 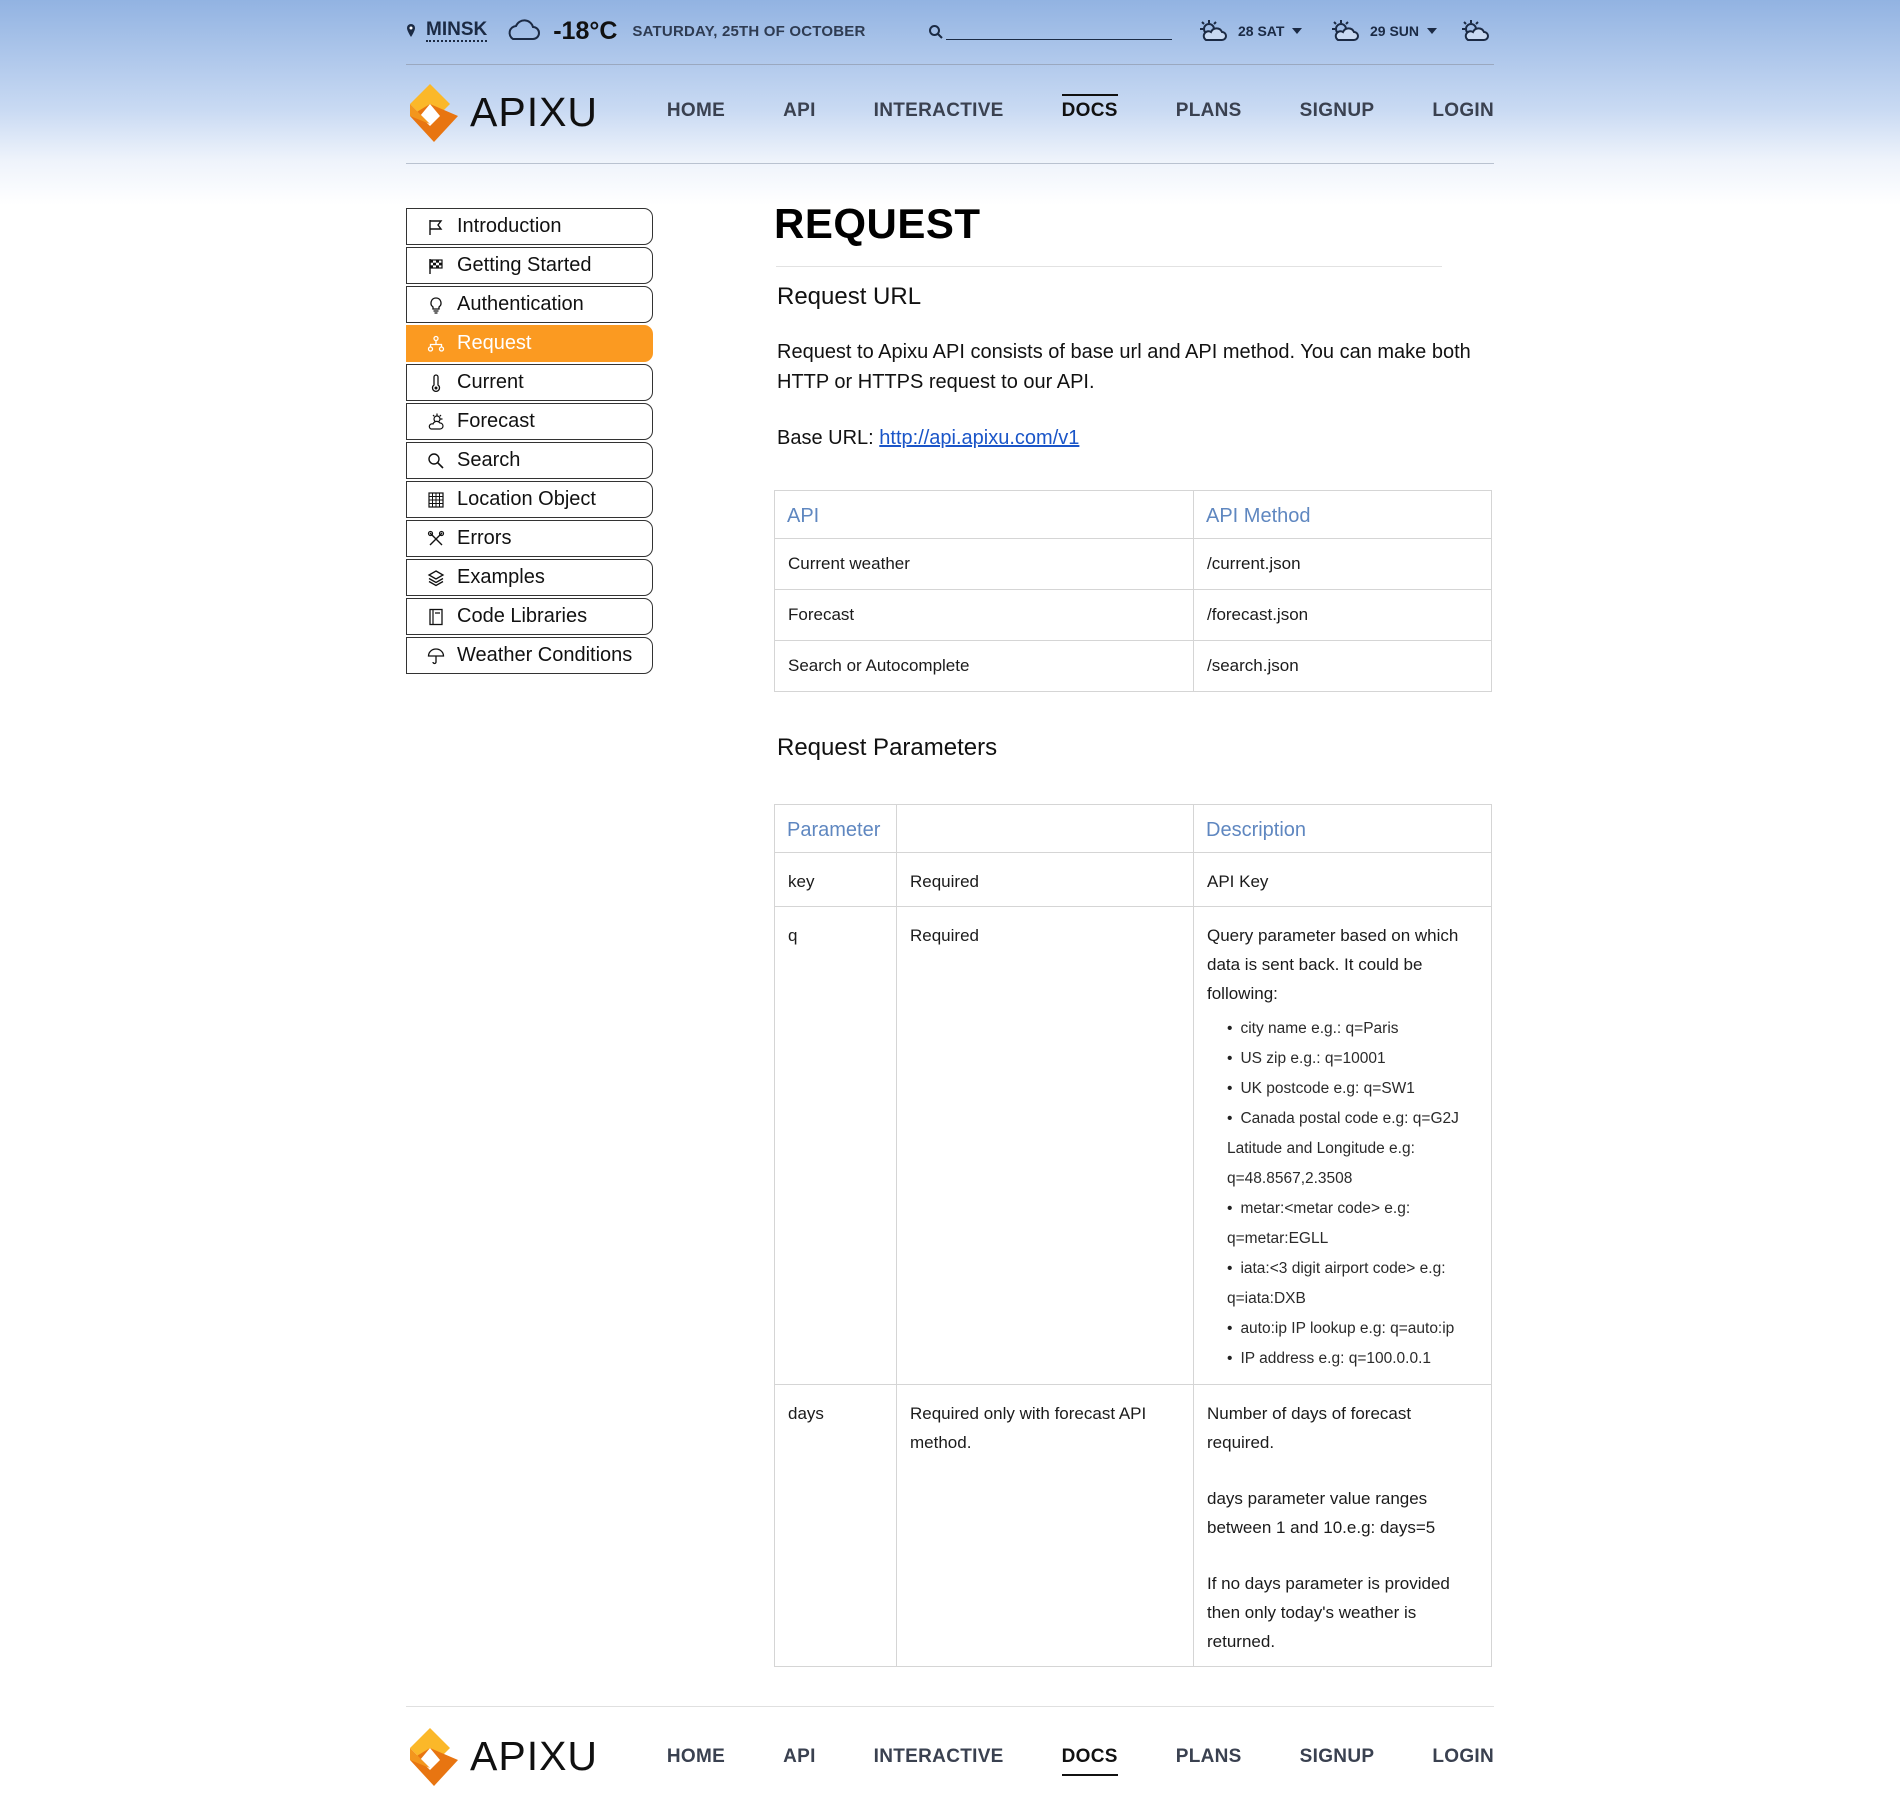 I want to click on column-header: API, so click(x=984, y=514).